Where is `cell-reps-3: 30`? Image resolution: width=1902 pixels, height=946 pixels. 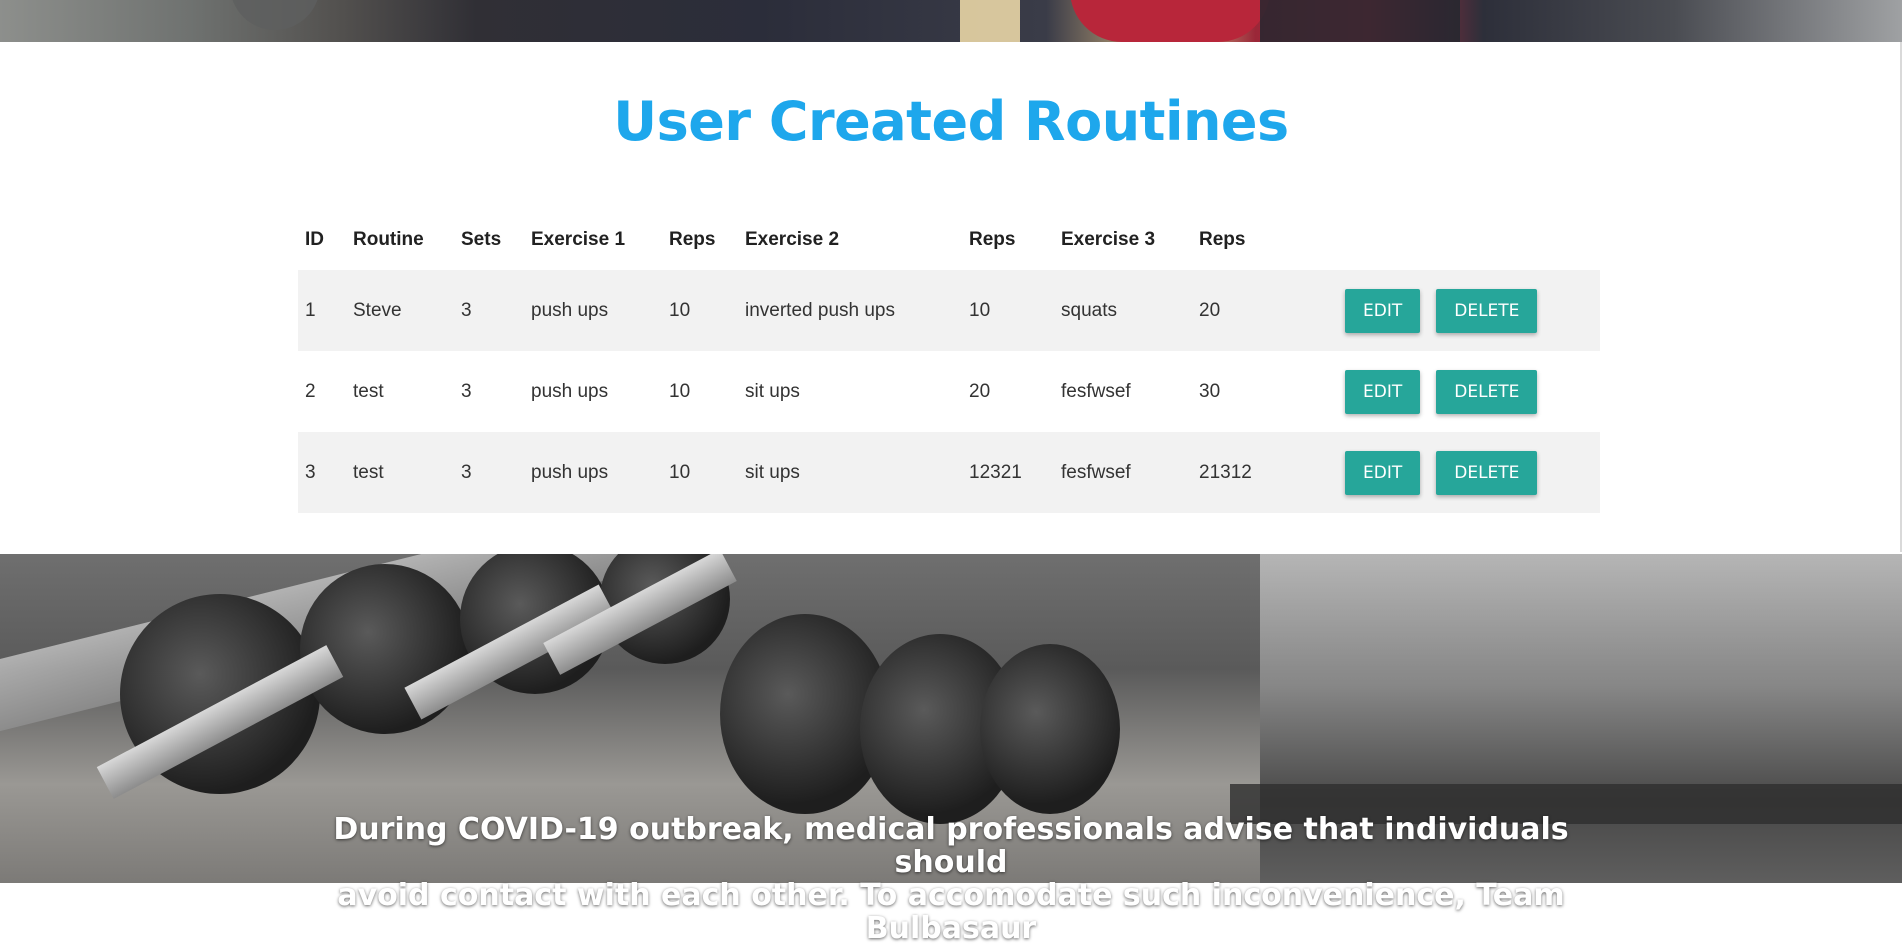
cell-reps-3: 30 is located at coordinates (1210, 391).